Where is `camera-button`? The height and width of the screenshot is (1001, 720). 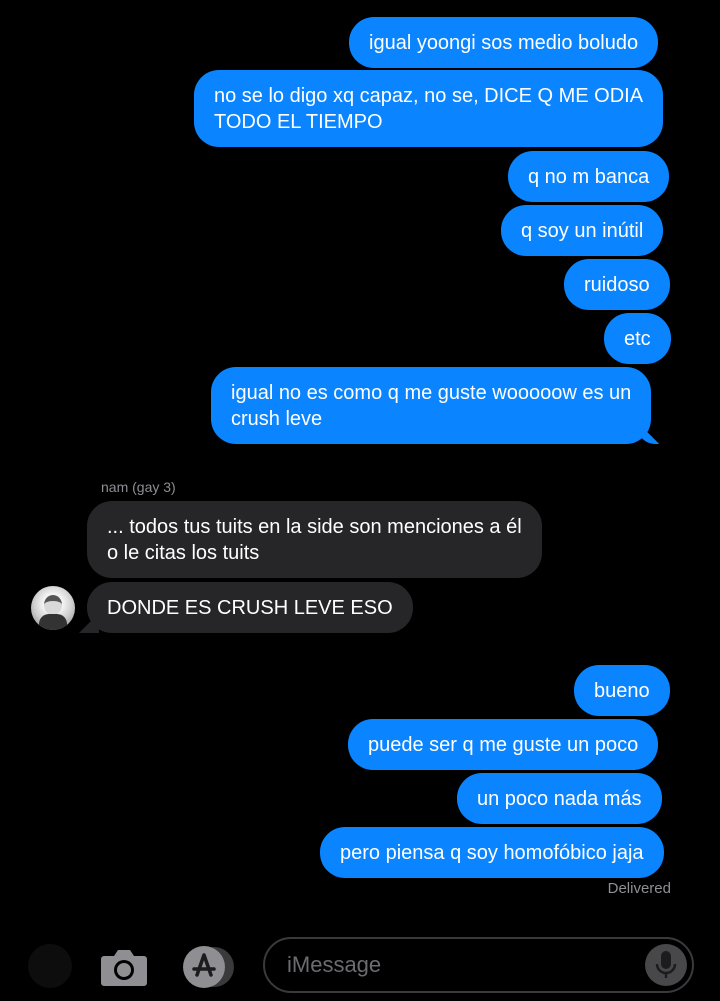 camera-button is located at coordinates (124, 967).